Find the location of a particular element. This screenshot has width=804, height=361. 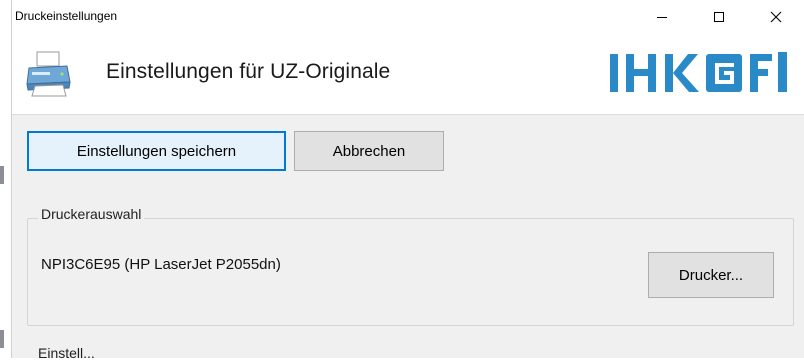

minimize-icon is located at coordinates (662, 17).